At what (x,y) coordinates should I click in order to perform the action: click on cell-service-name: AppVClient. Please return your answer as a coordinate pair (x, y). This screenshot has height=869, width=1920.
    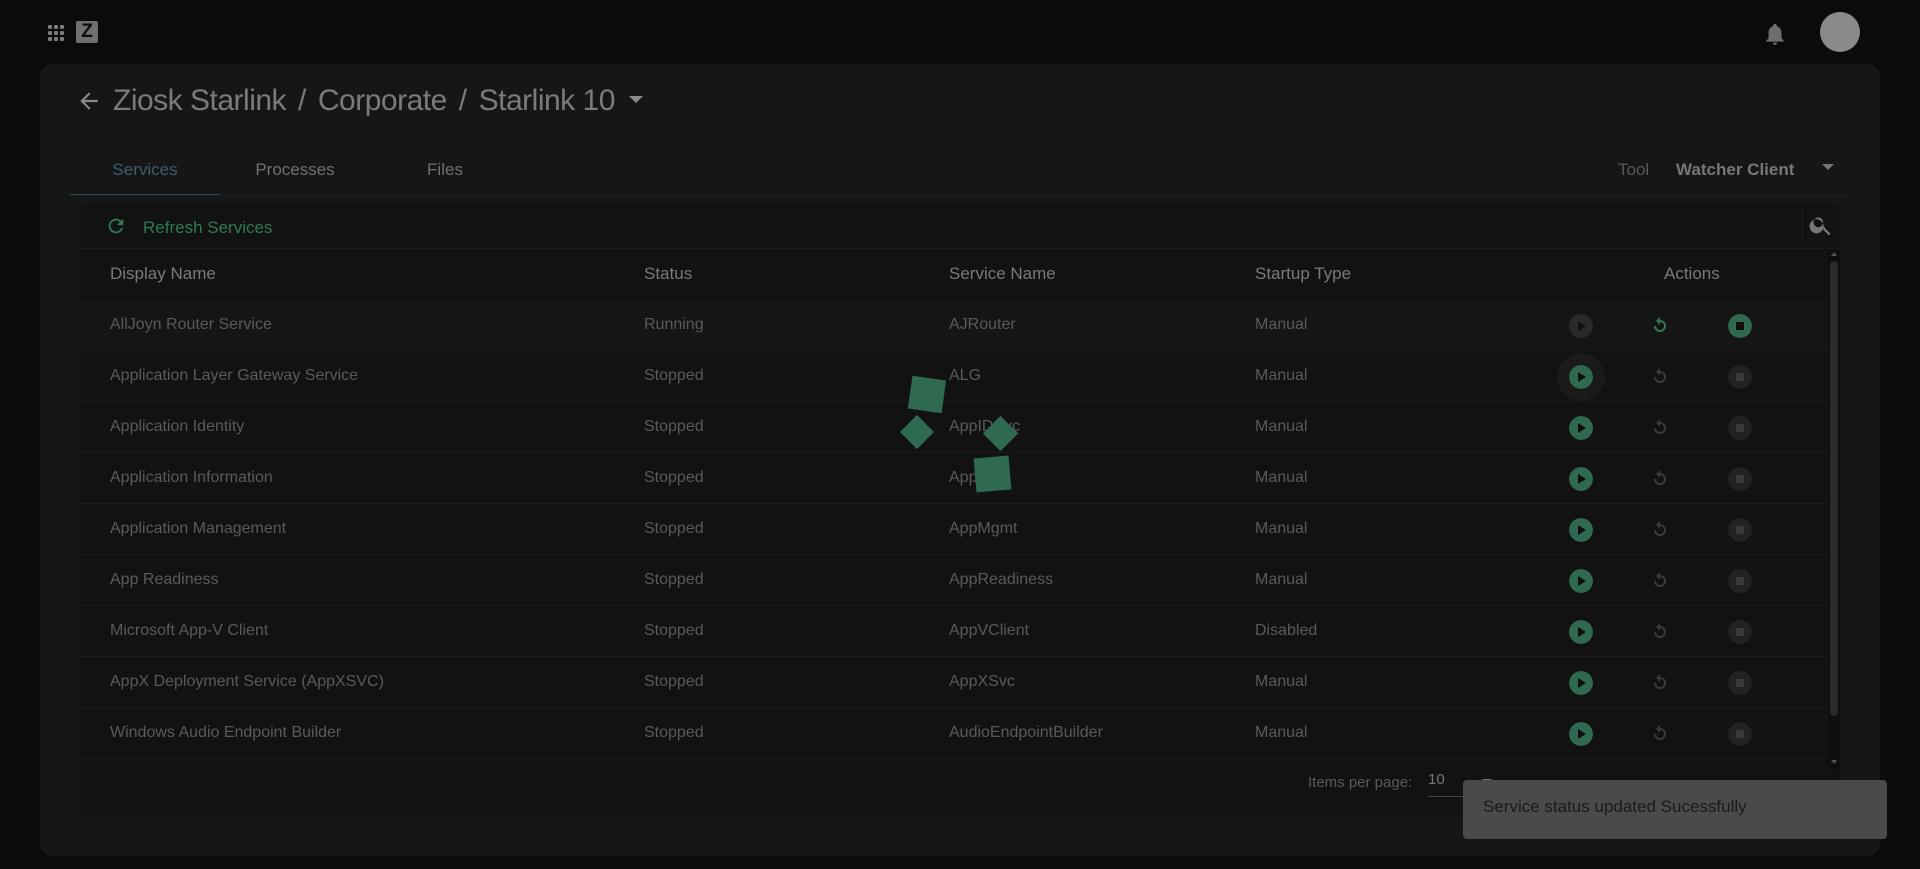
    Looking at the image, I should click on (989, 630).